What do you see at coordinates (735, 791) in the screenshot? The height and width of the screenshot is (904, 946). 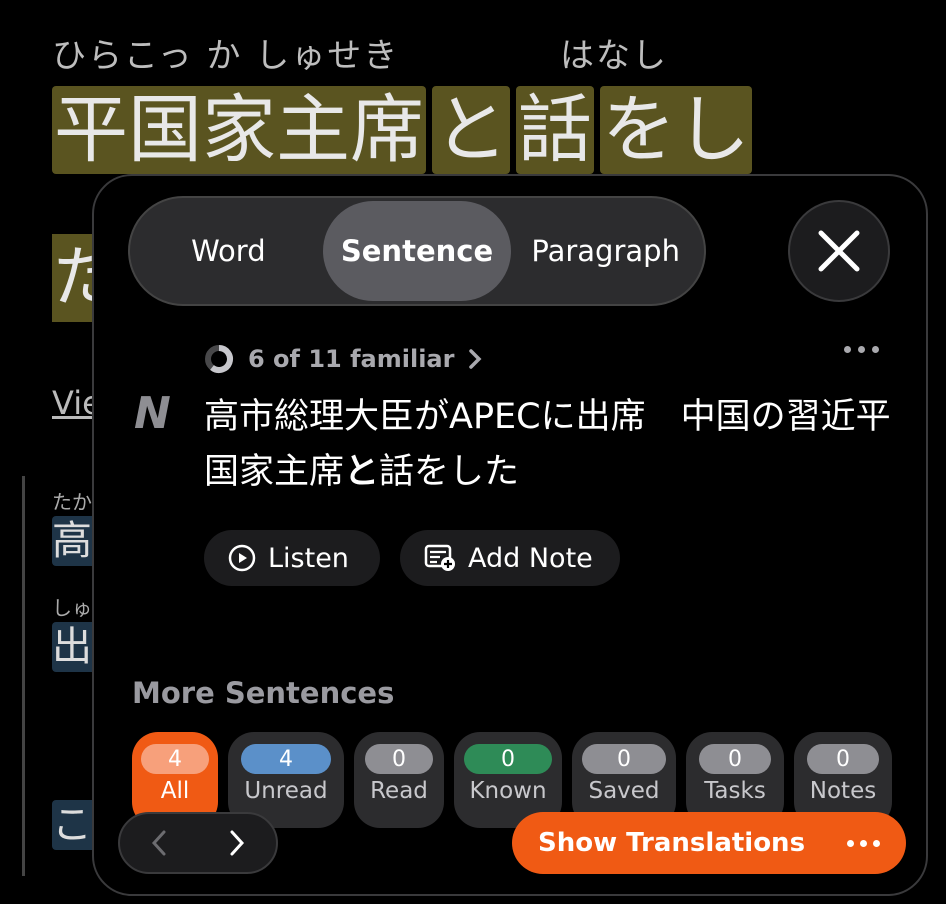 I see `filter-label: Tasks` at bounding box center [735, 791].